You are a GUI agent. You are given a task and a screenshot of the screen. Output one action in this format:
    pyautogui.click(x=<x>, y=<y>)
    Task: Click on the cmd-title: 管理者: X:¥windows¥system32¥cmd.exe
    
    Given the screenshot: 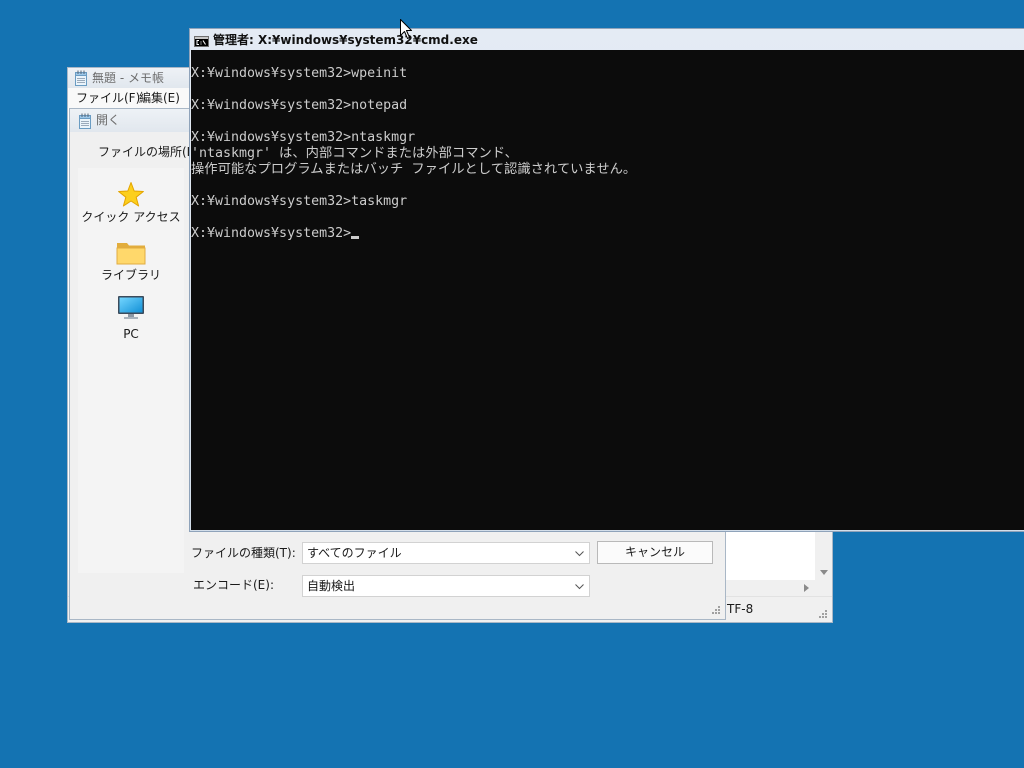 What is the action you would take?
    pyautogui.click(x=345, y=40)
    